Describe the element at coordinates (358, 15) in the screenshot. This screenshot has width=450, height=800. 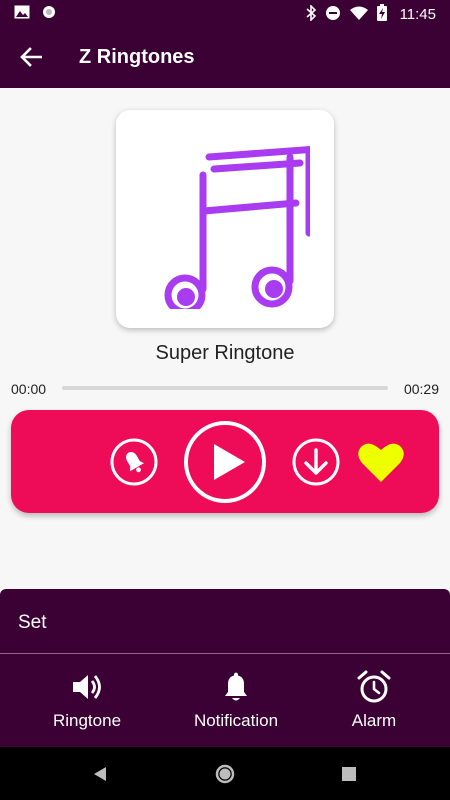
I see `wifi-icon` at that location.